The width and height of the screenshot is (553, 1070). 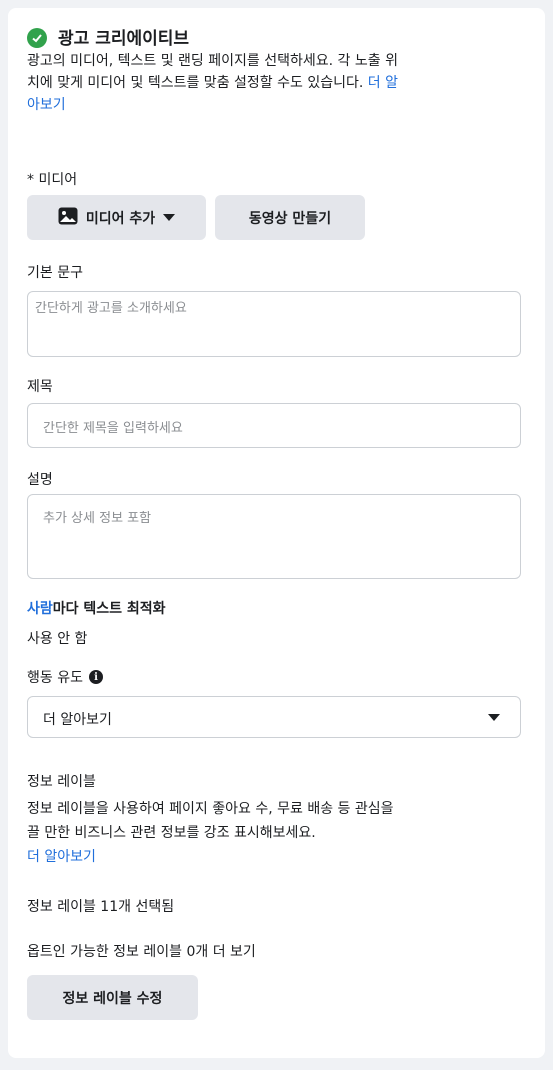 I want to click on info-icon: i, so click(x=95, y=677).